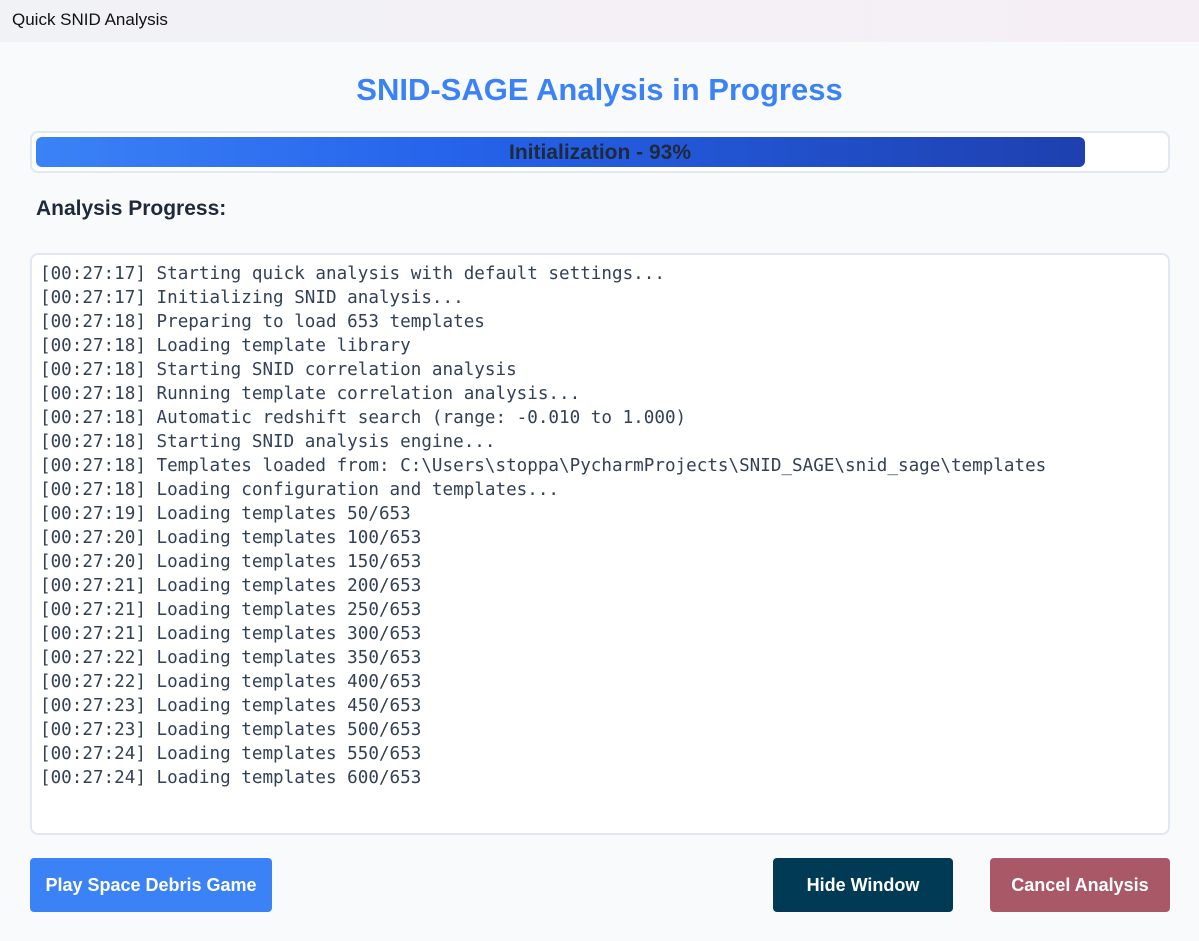  I want to click on log-line: [00:27:23] Loading templates 500/653, so click(231, 730).